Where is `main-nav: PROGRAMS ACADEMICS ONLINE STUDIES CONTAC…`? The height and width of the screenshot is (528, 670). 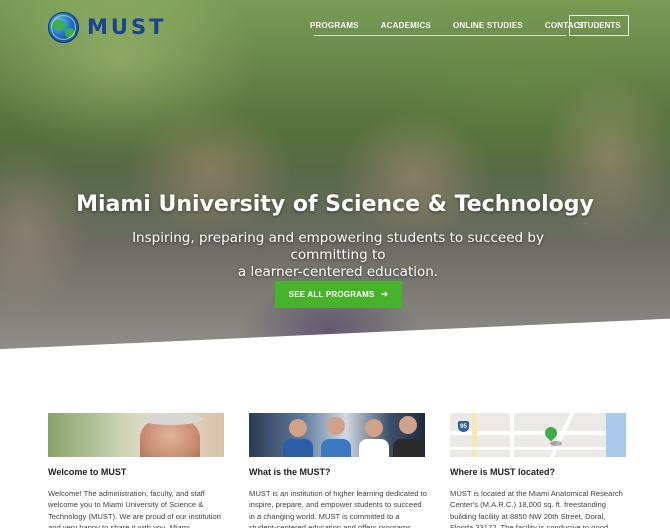
main-nav: PROGRAMS ACADEMICS ONLINE STUDIES CONTAC… is located at coordinates (458, 25).